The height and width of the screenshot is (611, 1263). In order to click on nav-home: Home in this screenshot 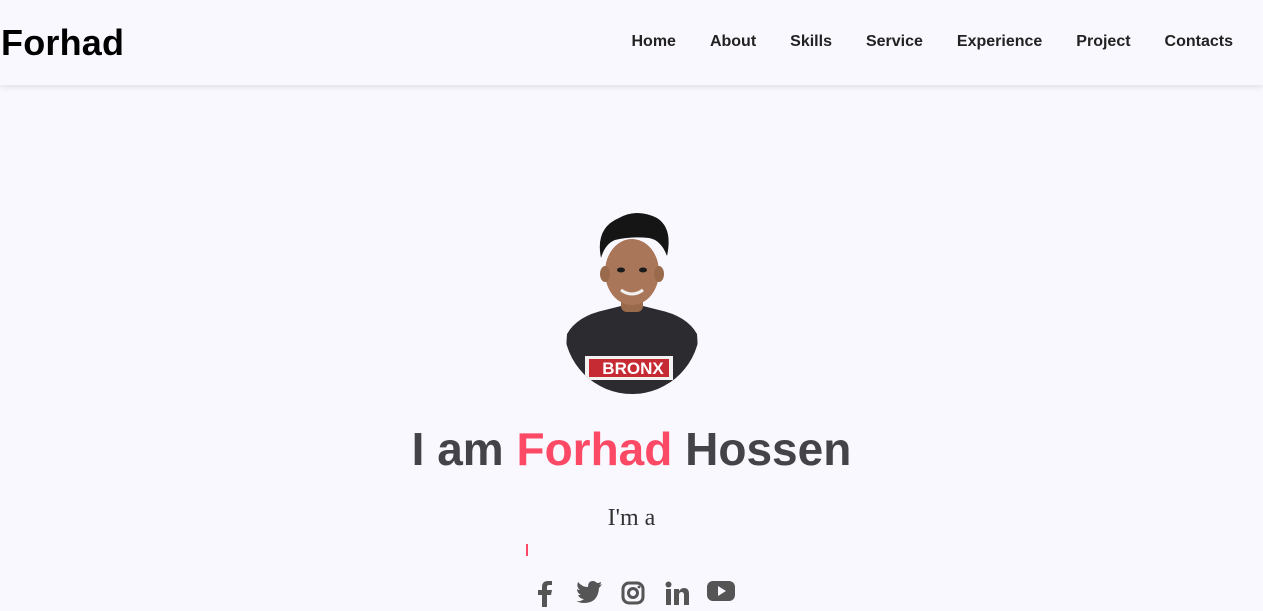, I will do `click(654, 42)`.